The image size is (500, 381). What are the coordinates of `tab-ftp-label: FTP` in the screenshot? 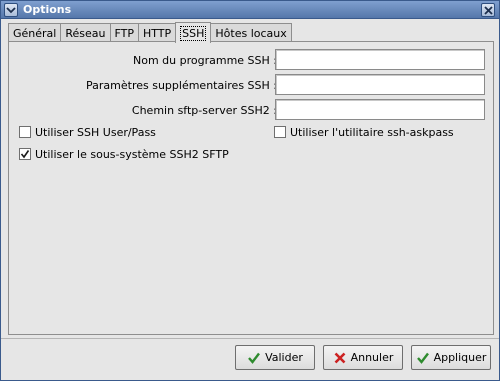 It's located at (124, 33).